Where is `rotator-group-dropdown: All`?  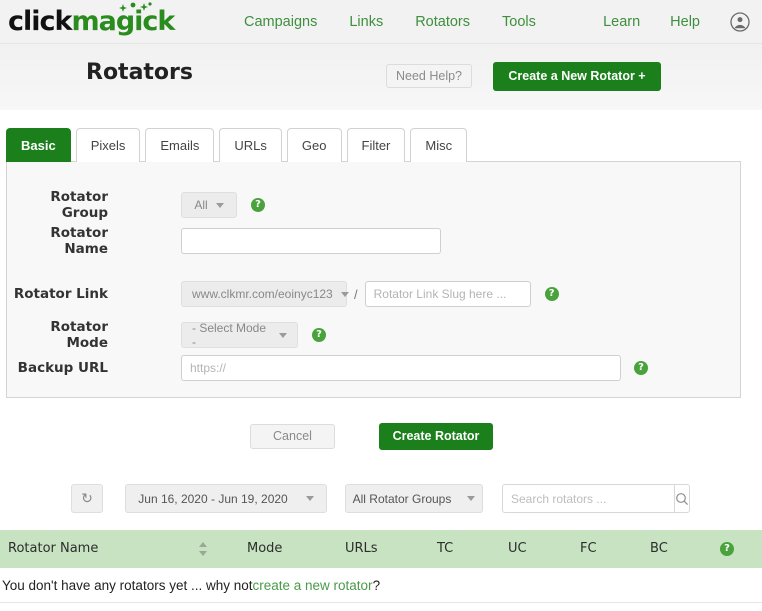 rotator-group-dropdown: All is located at coordinates (209, 205).